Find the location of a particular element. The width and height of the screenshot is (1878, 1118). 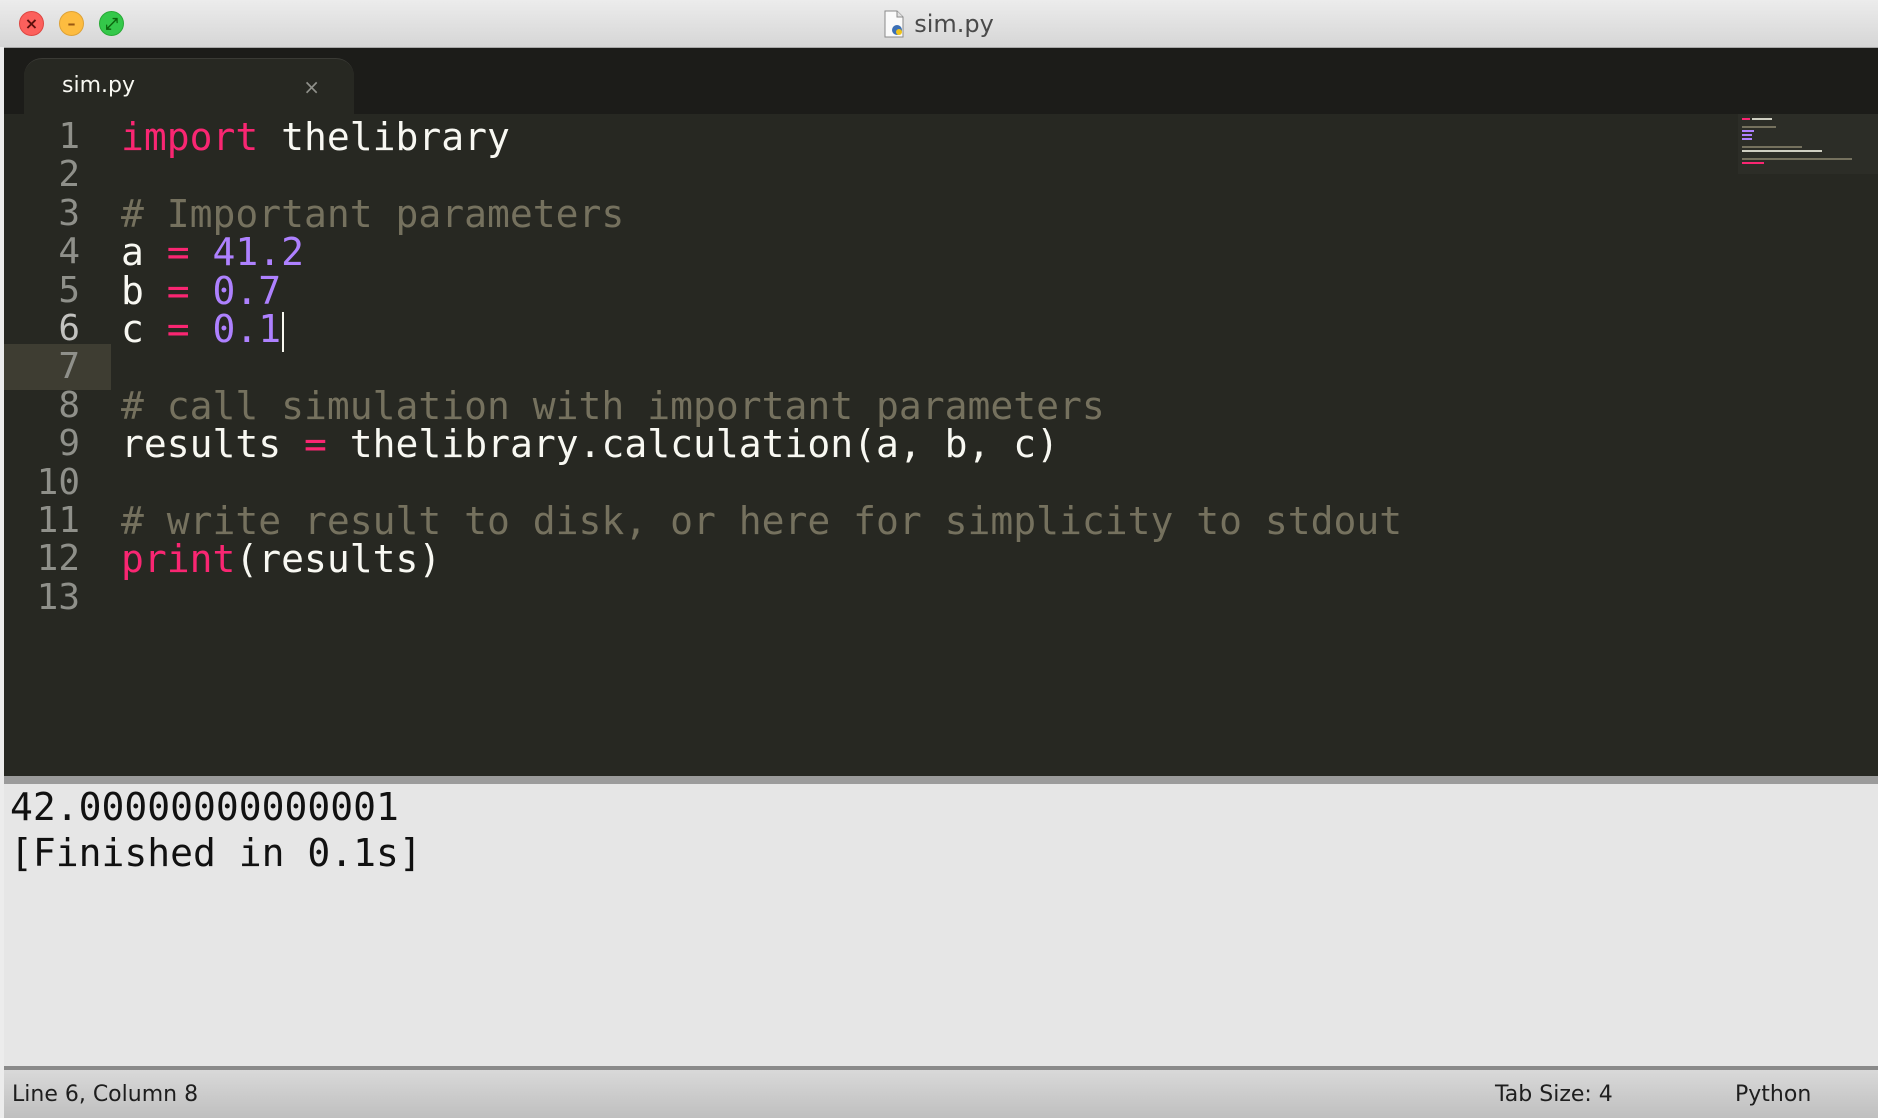

code-token: thelibrary.calculation(a, b, c) is located at coordinates (693, 444).